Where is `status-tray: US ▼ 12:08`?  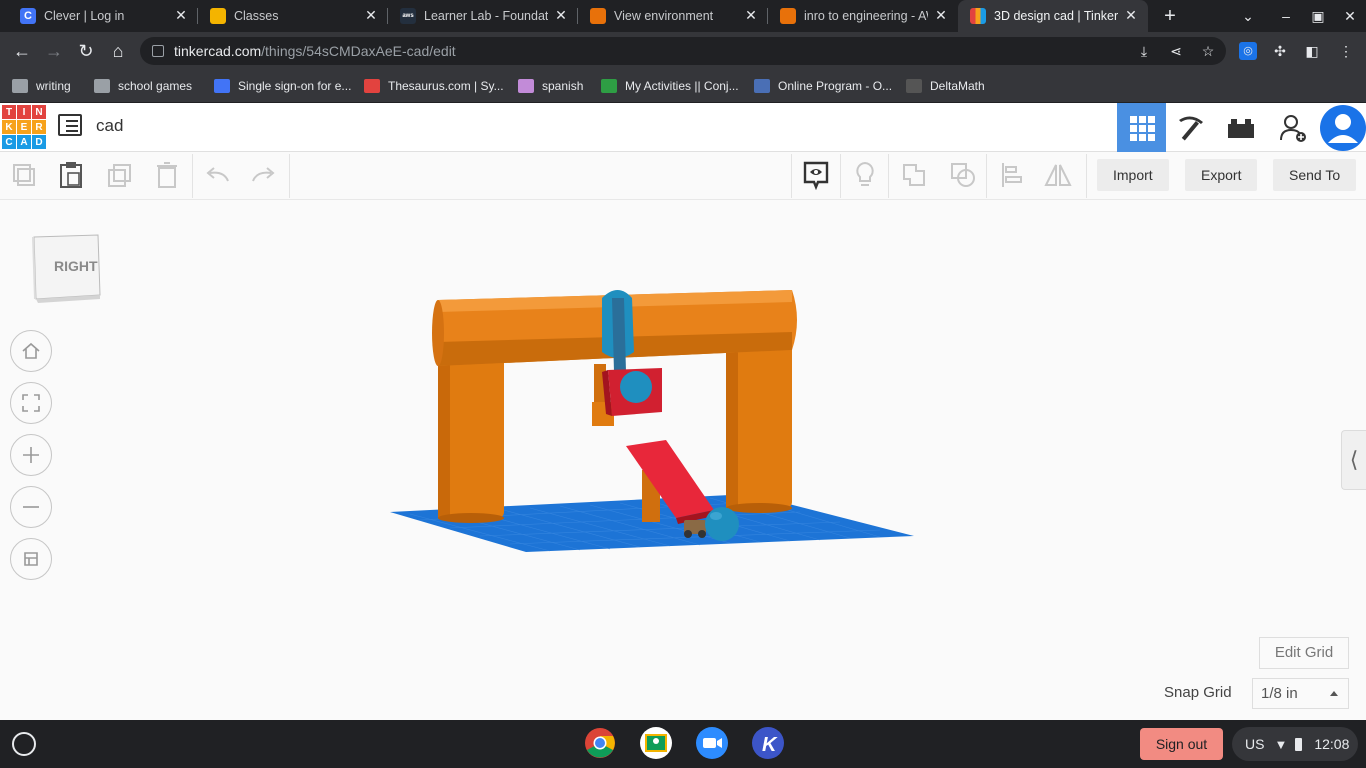
status-tray: US ▼ 12:08 is located at coordinates (1295, 744).